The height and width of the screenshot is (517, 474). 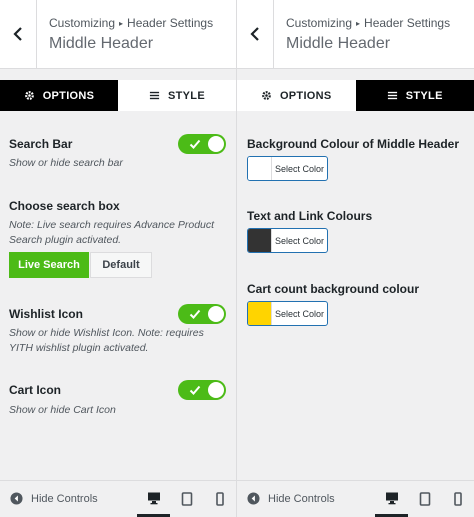 I want to click on search-box-button-group: Live Search Default, so click(x=80, y=265).